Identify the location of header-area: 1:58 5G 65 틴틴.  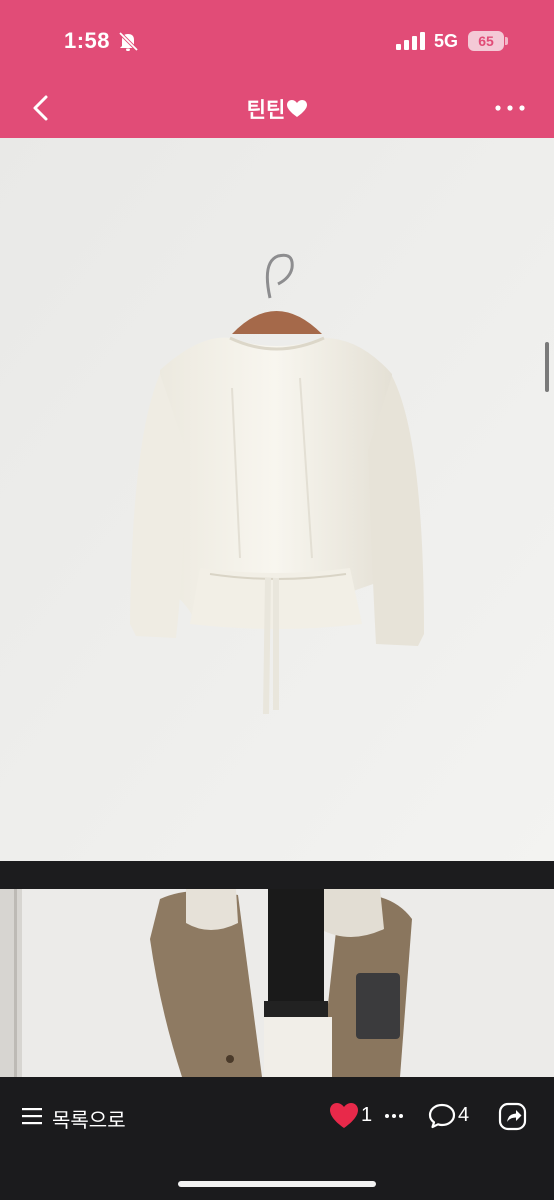
(277, 69).